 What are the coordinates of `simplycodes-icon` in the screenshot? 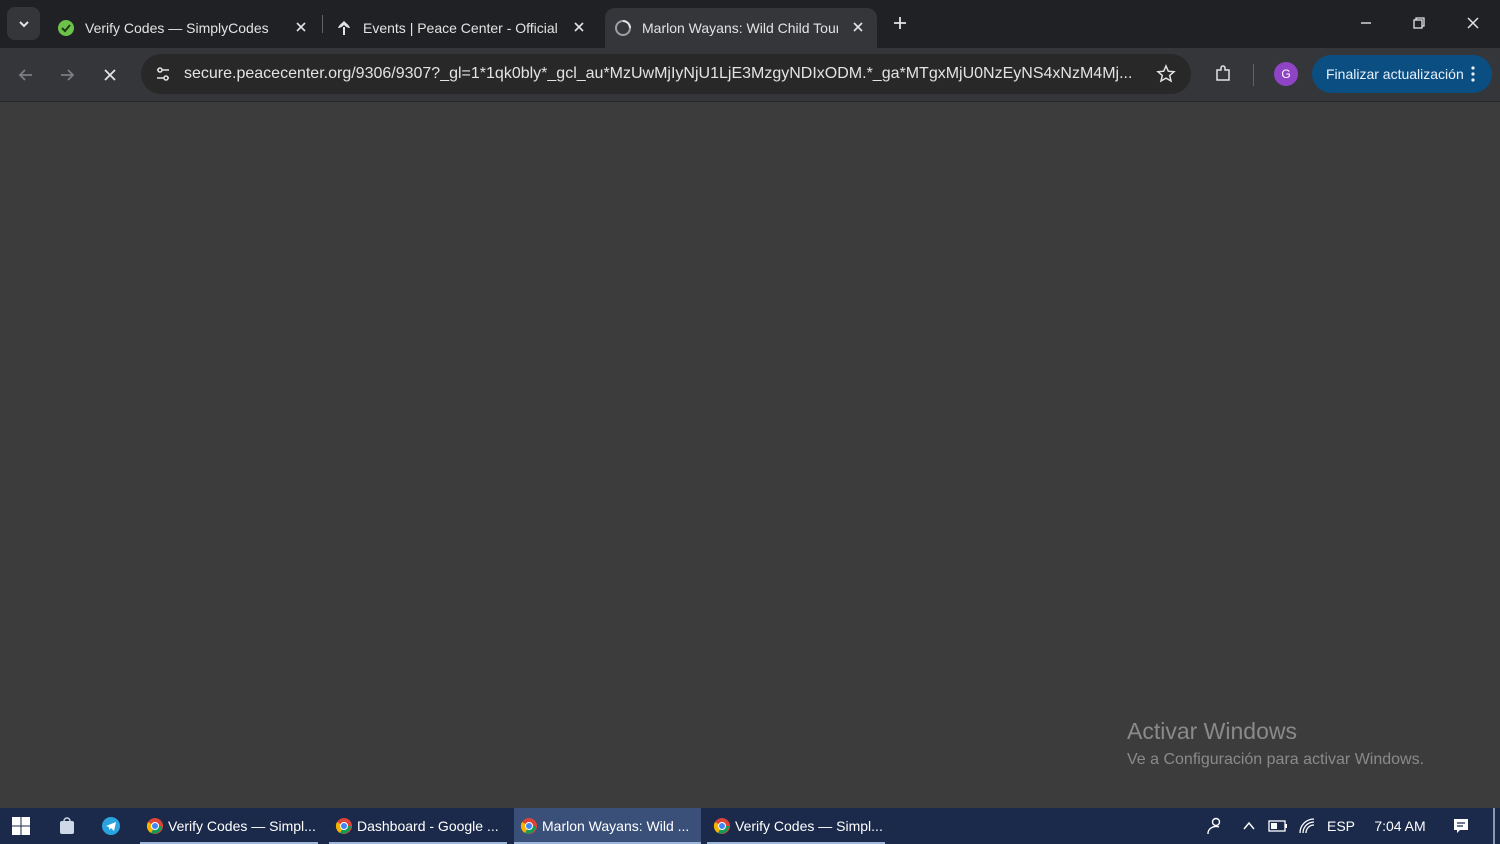 It's located at (66, 28).